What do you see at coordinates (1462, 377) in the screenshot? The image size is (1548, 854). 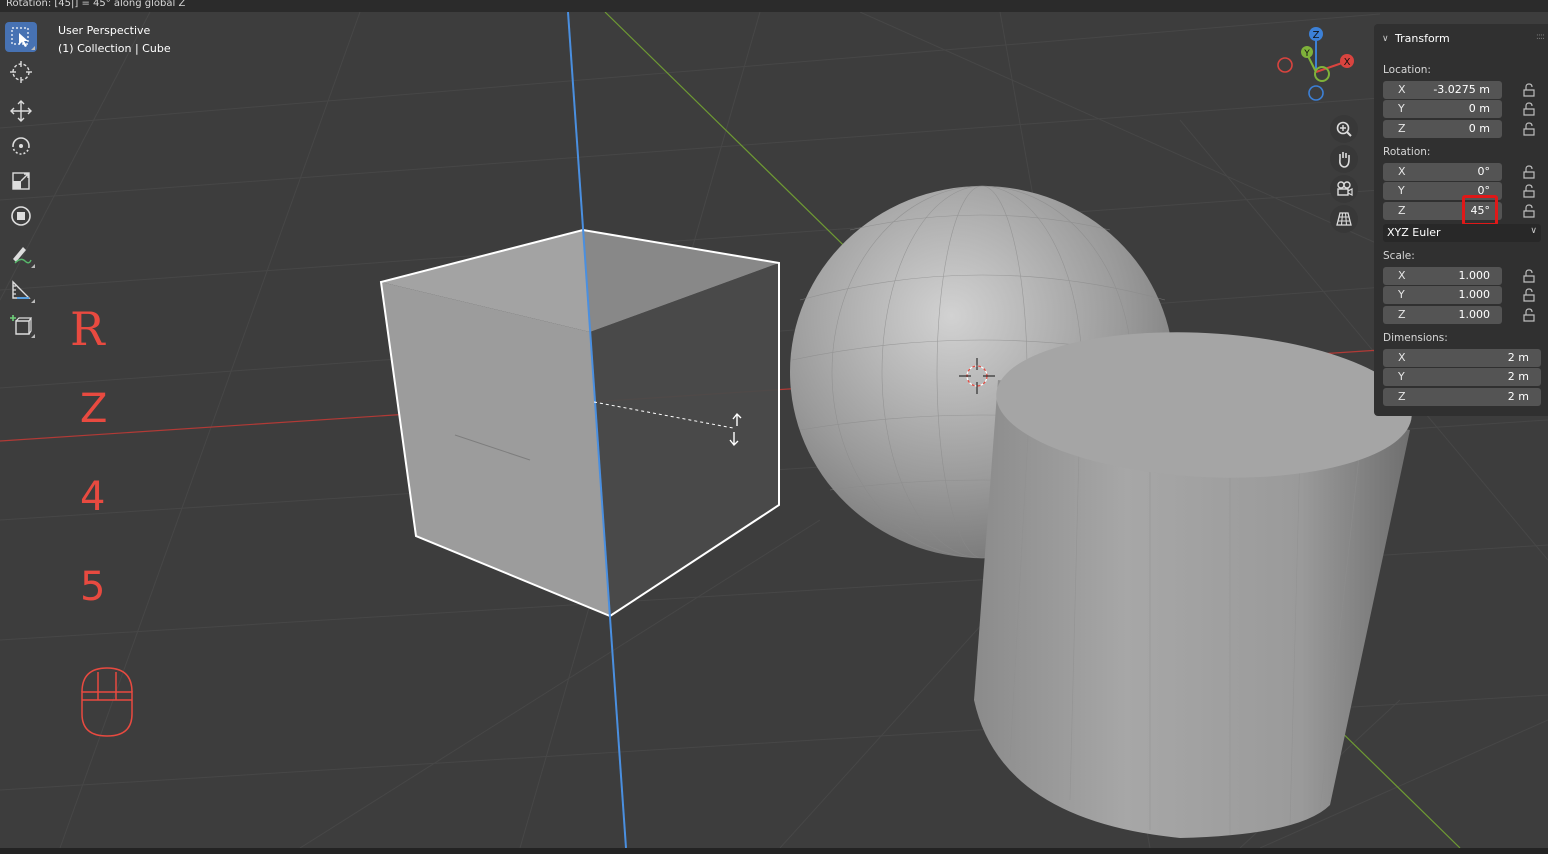 I see `dimensions-y-field: Y 2 m` at bounding box center [1462, 377].